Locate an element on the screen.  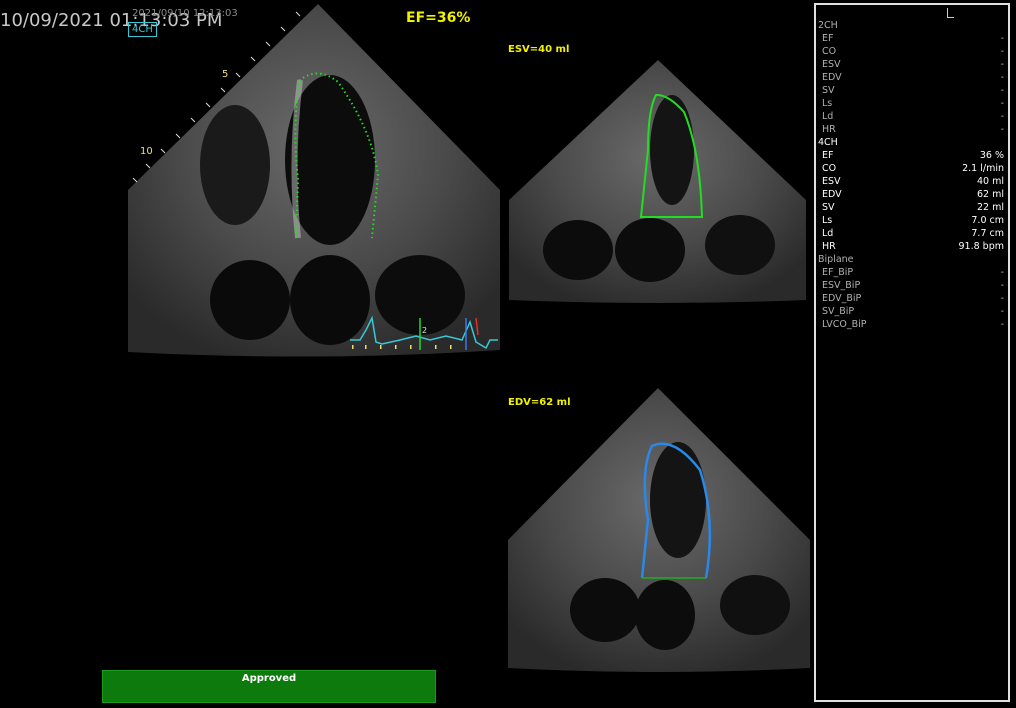
approved-button: Approved is located at coordinates (269, 686).